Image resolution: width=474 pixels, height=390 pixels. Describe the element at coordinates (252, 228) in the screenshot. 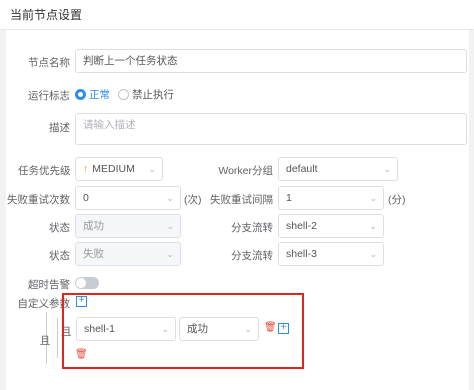

I see `branch-1-label: 分支流转` at that location.